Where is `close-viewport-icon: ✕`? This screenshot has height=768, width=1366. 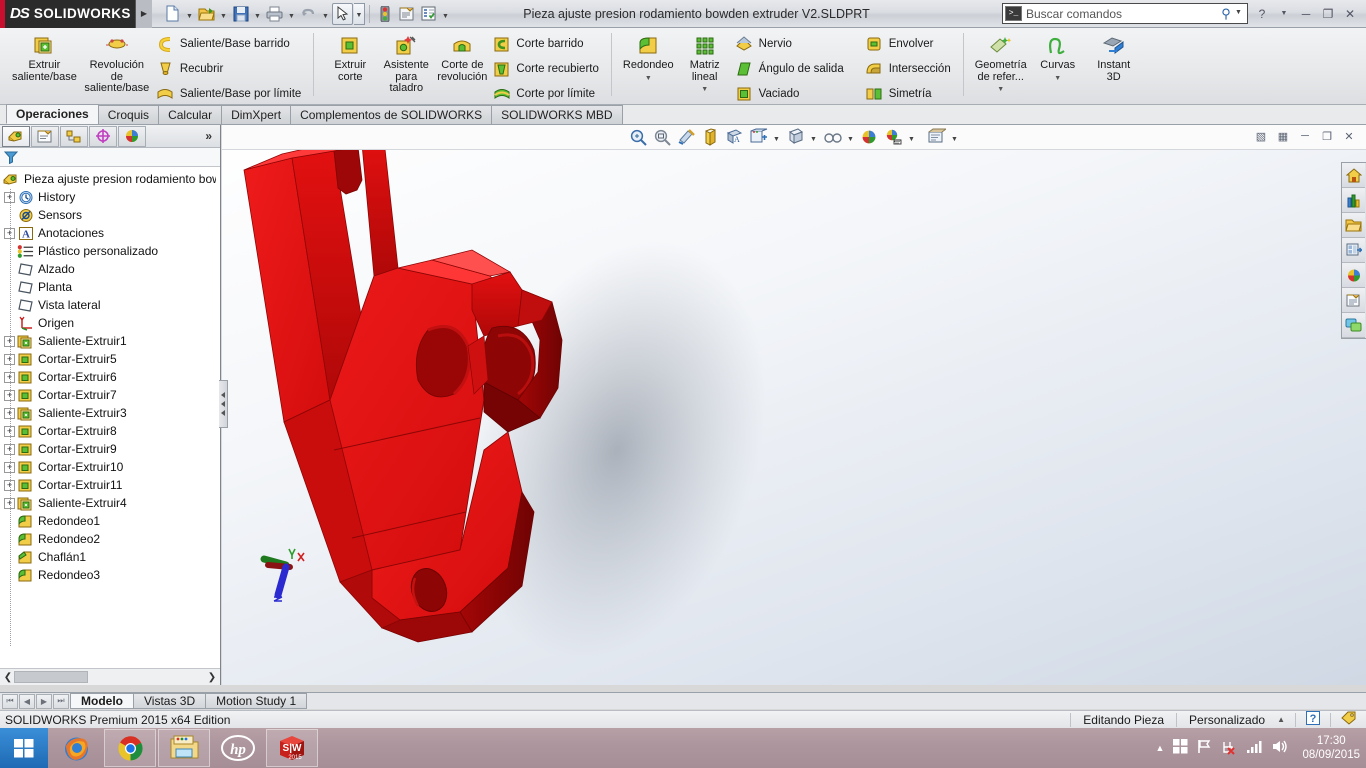
close-viewport-icon: ✕ is located at coordinates (1349, 136).